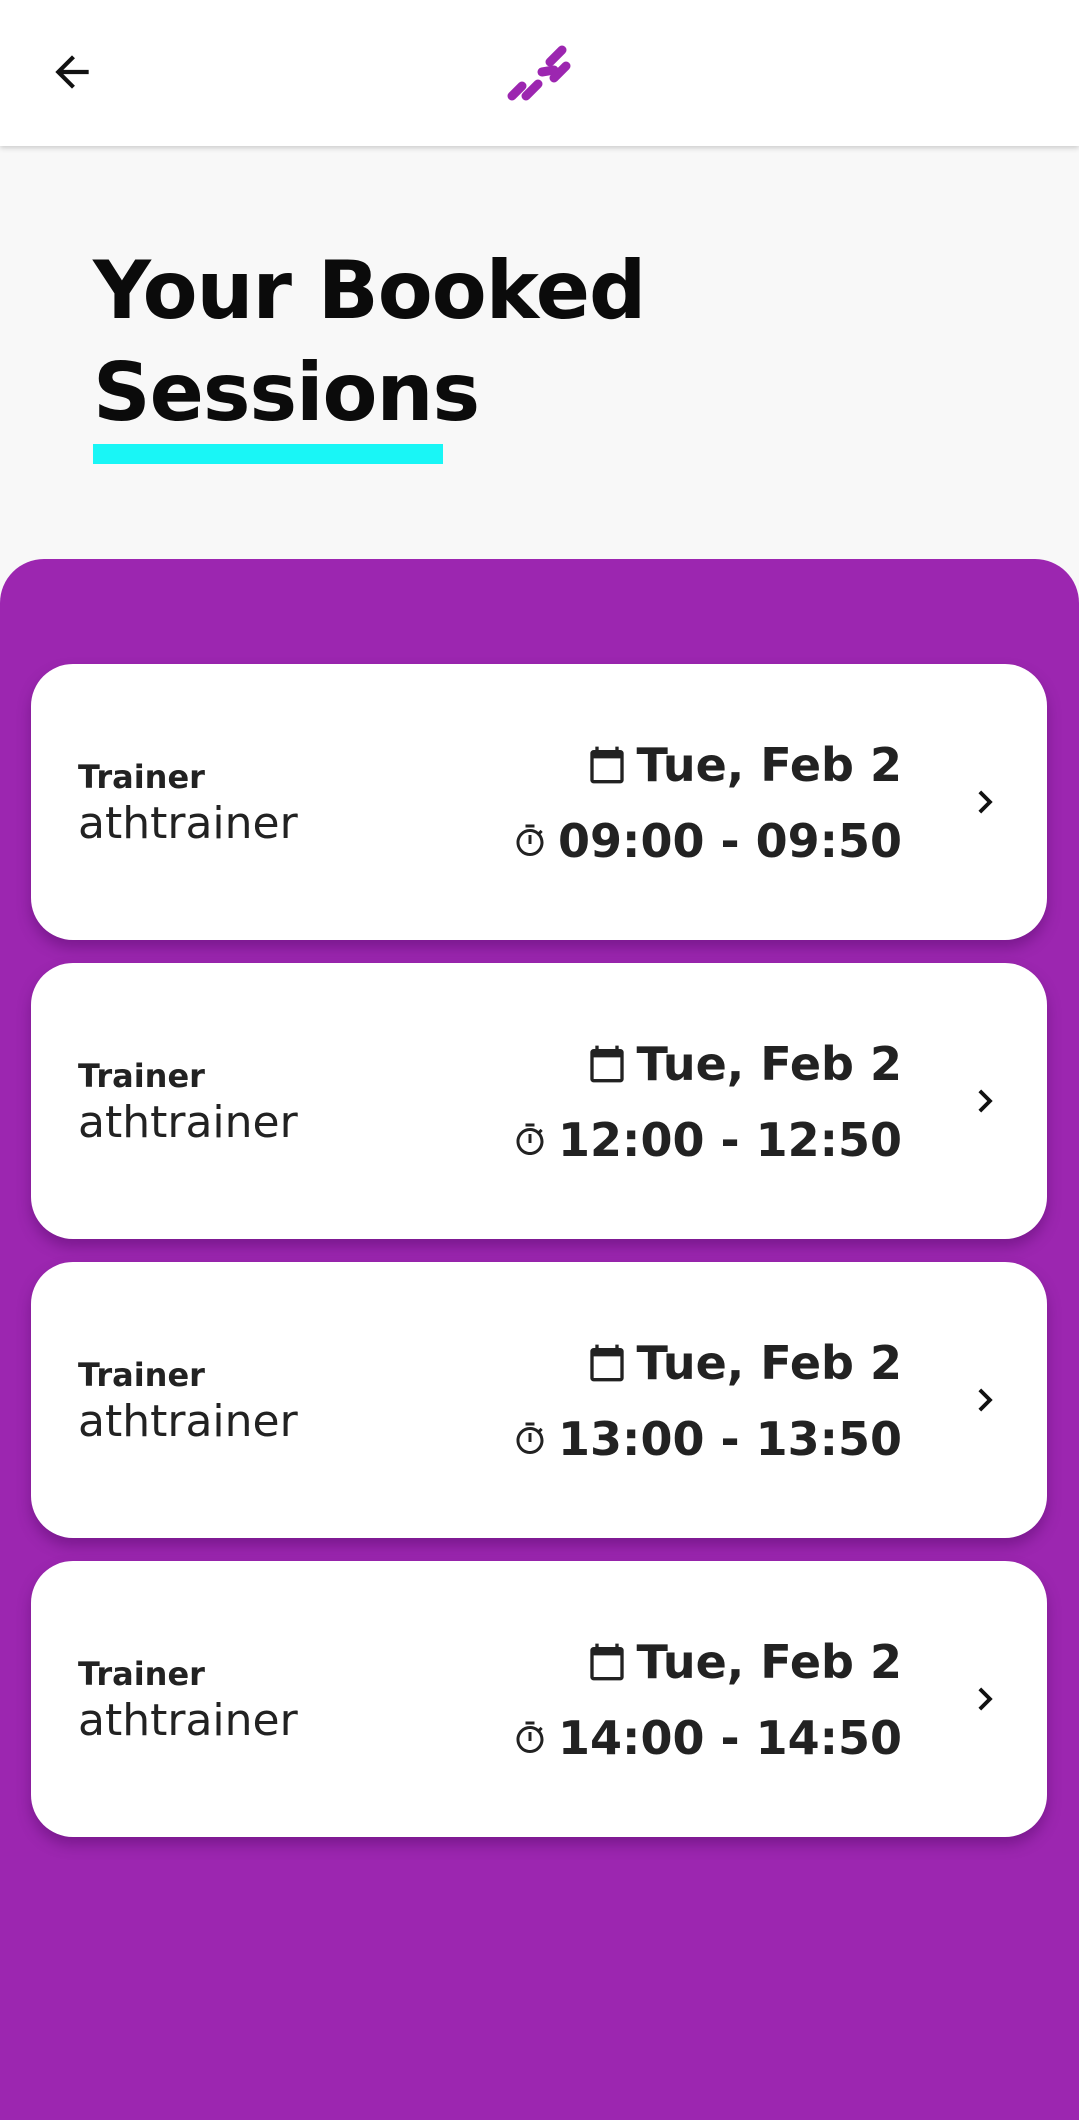 The width and height of the screenshot is (1079, 2120). I want to click on time-text: 14:00 - 14:50, so click(730, 1738).